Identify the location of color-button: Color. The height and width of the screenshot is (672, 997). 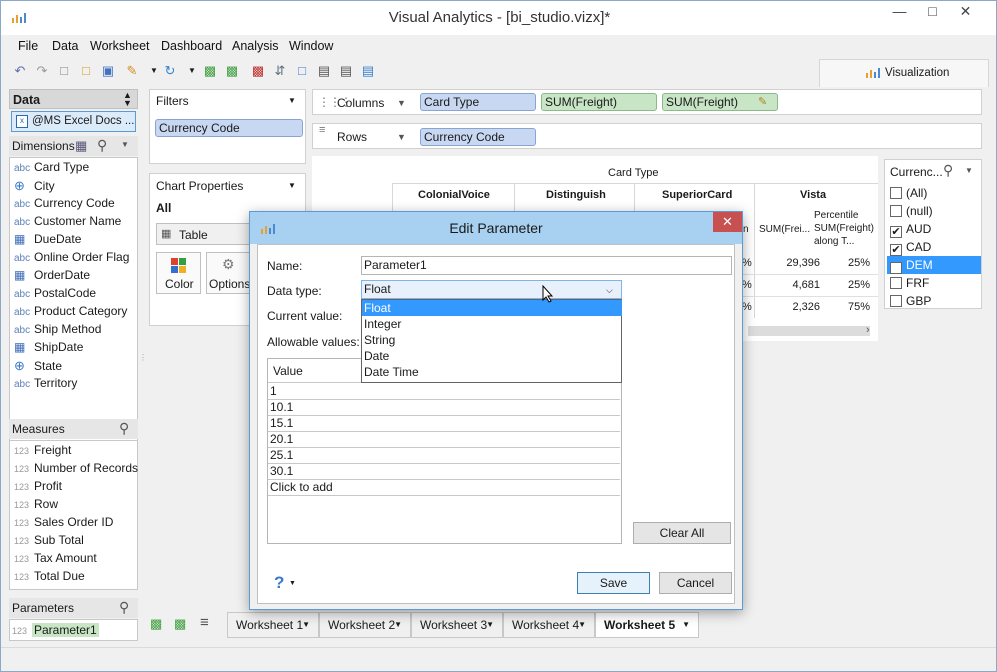
(178, 273).